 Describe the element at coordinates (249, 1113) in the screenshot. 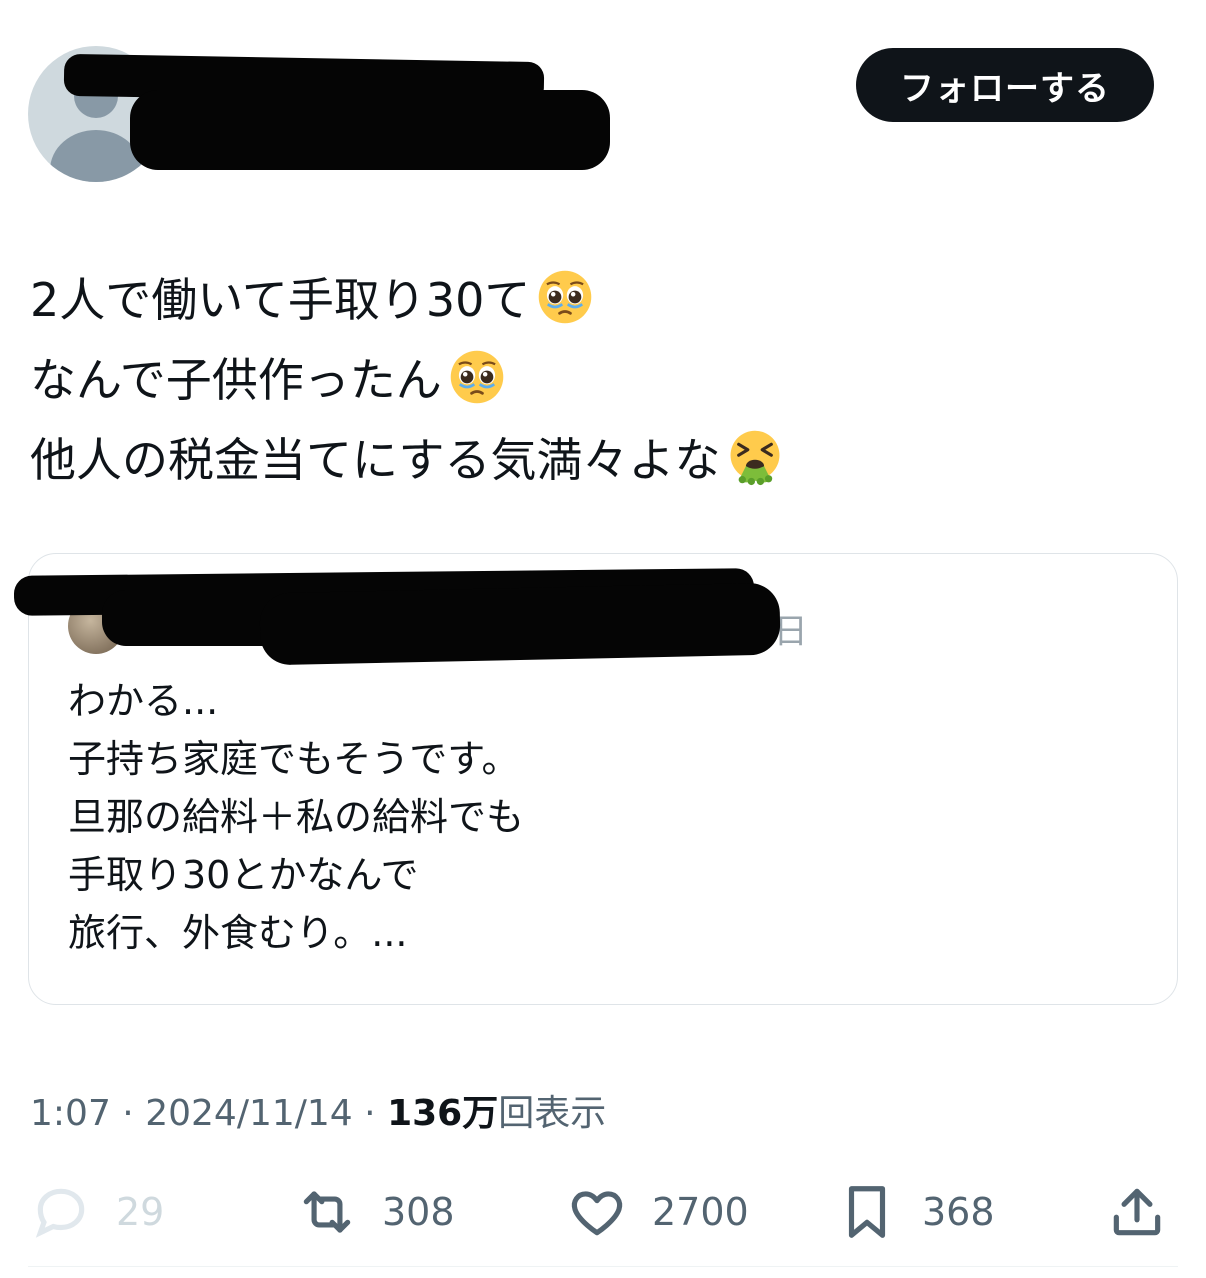

I see `tweet-date: 2024/11/14` at that location.